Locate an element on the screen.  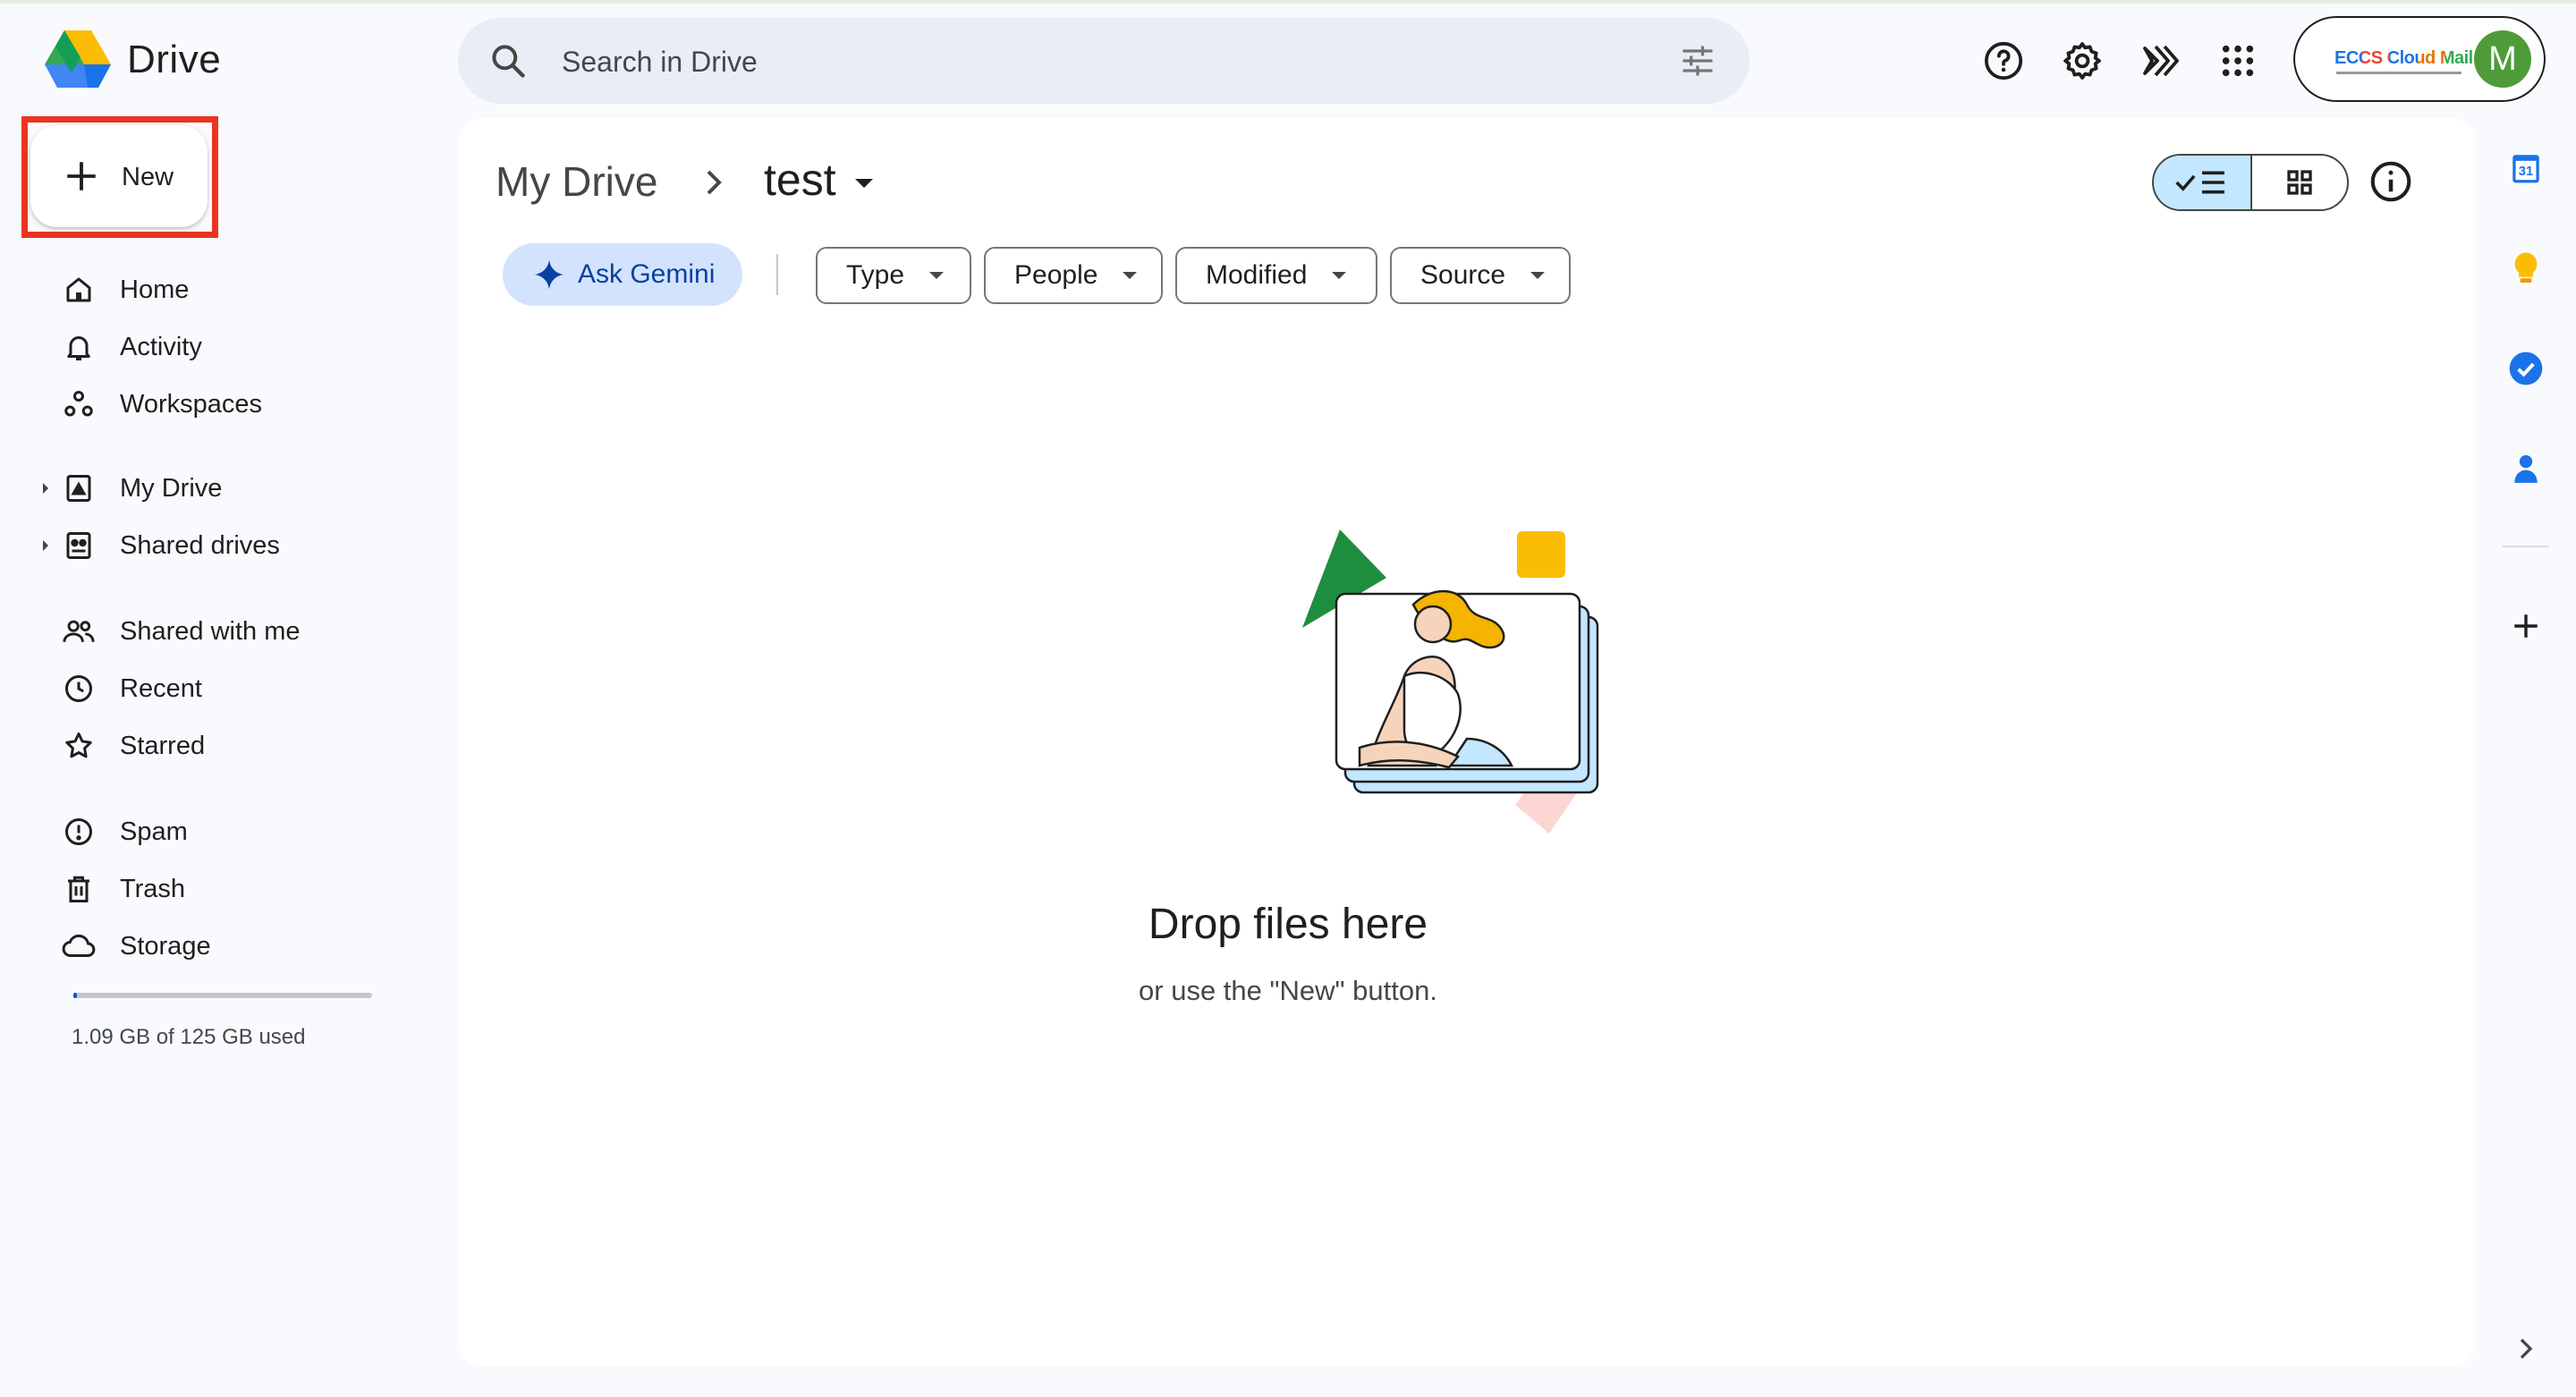
spam-icon is located at coordinates (78, 832).